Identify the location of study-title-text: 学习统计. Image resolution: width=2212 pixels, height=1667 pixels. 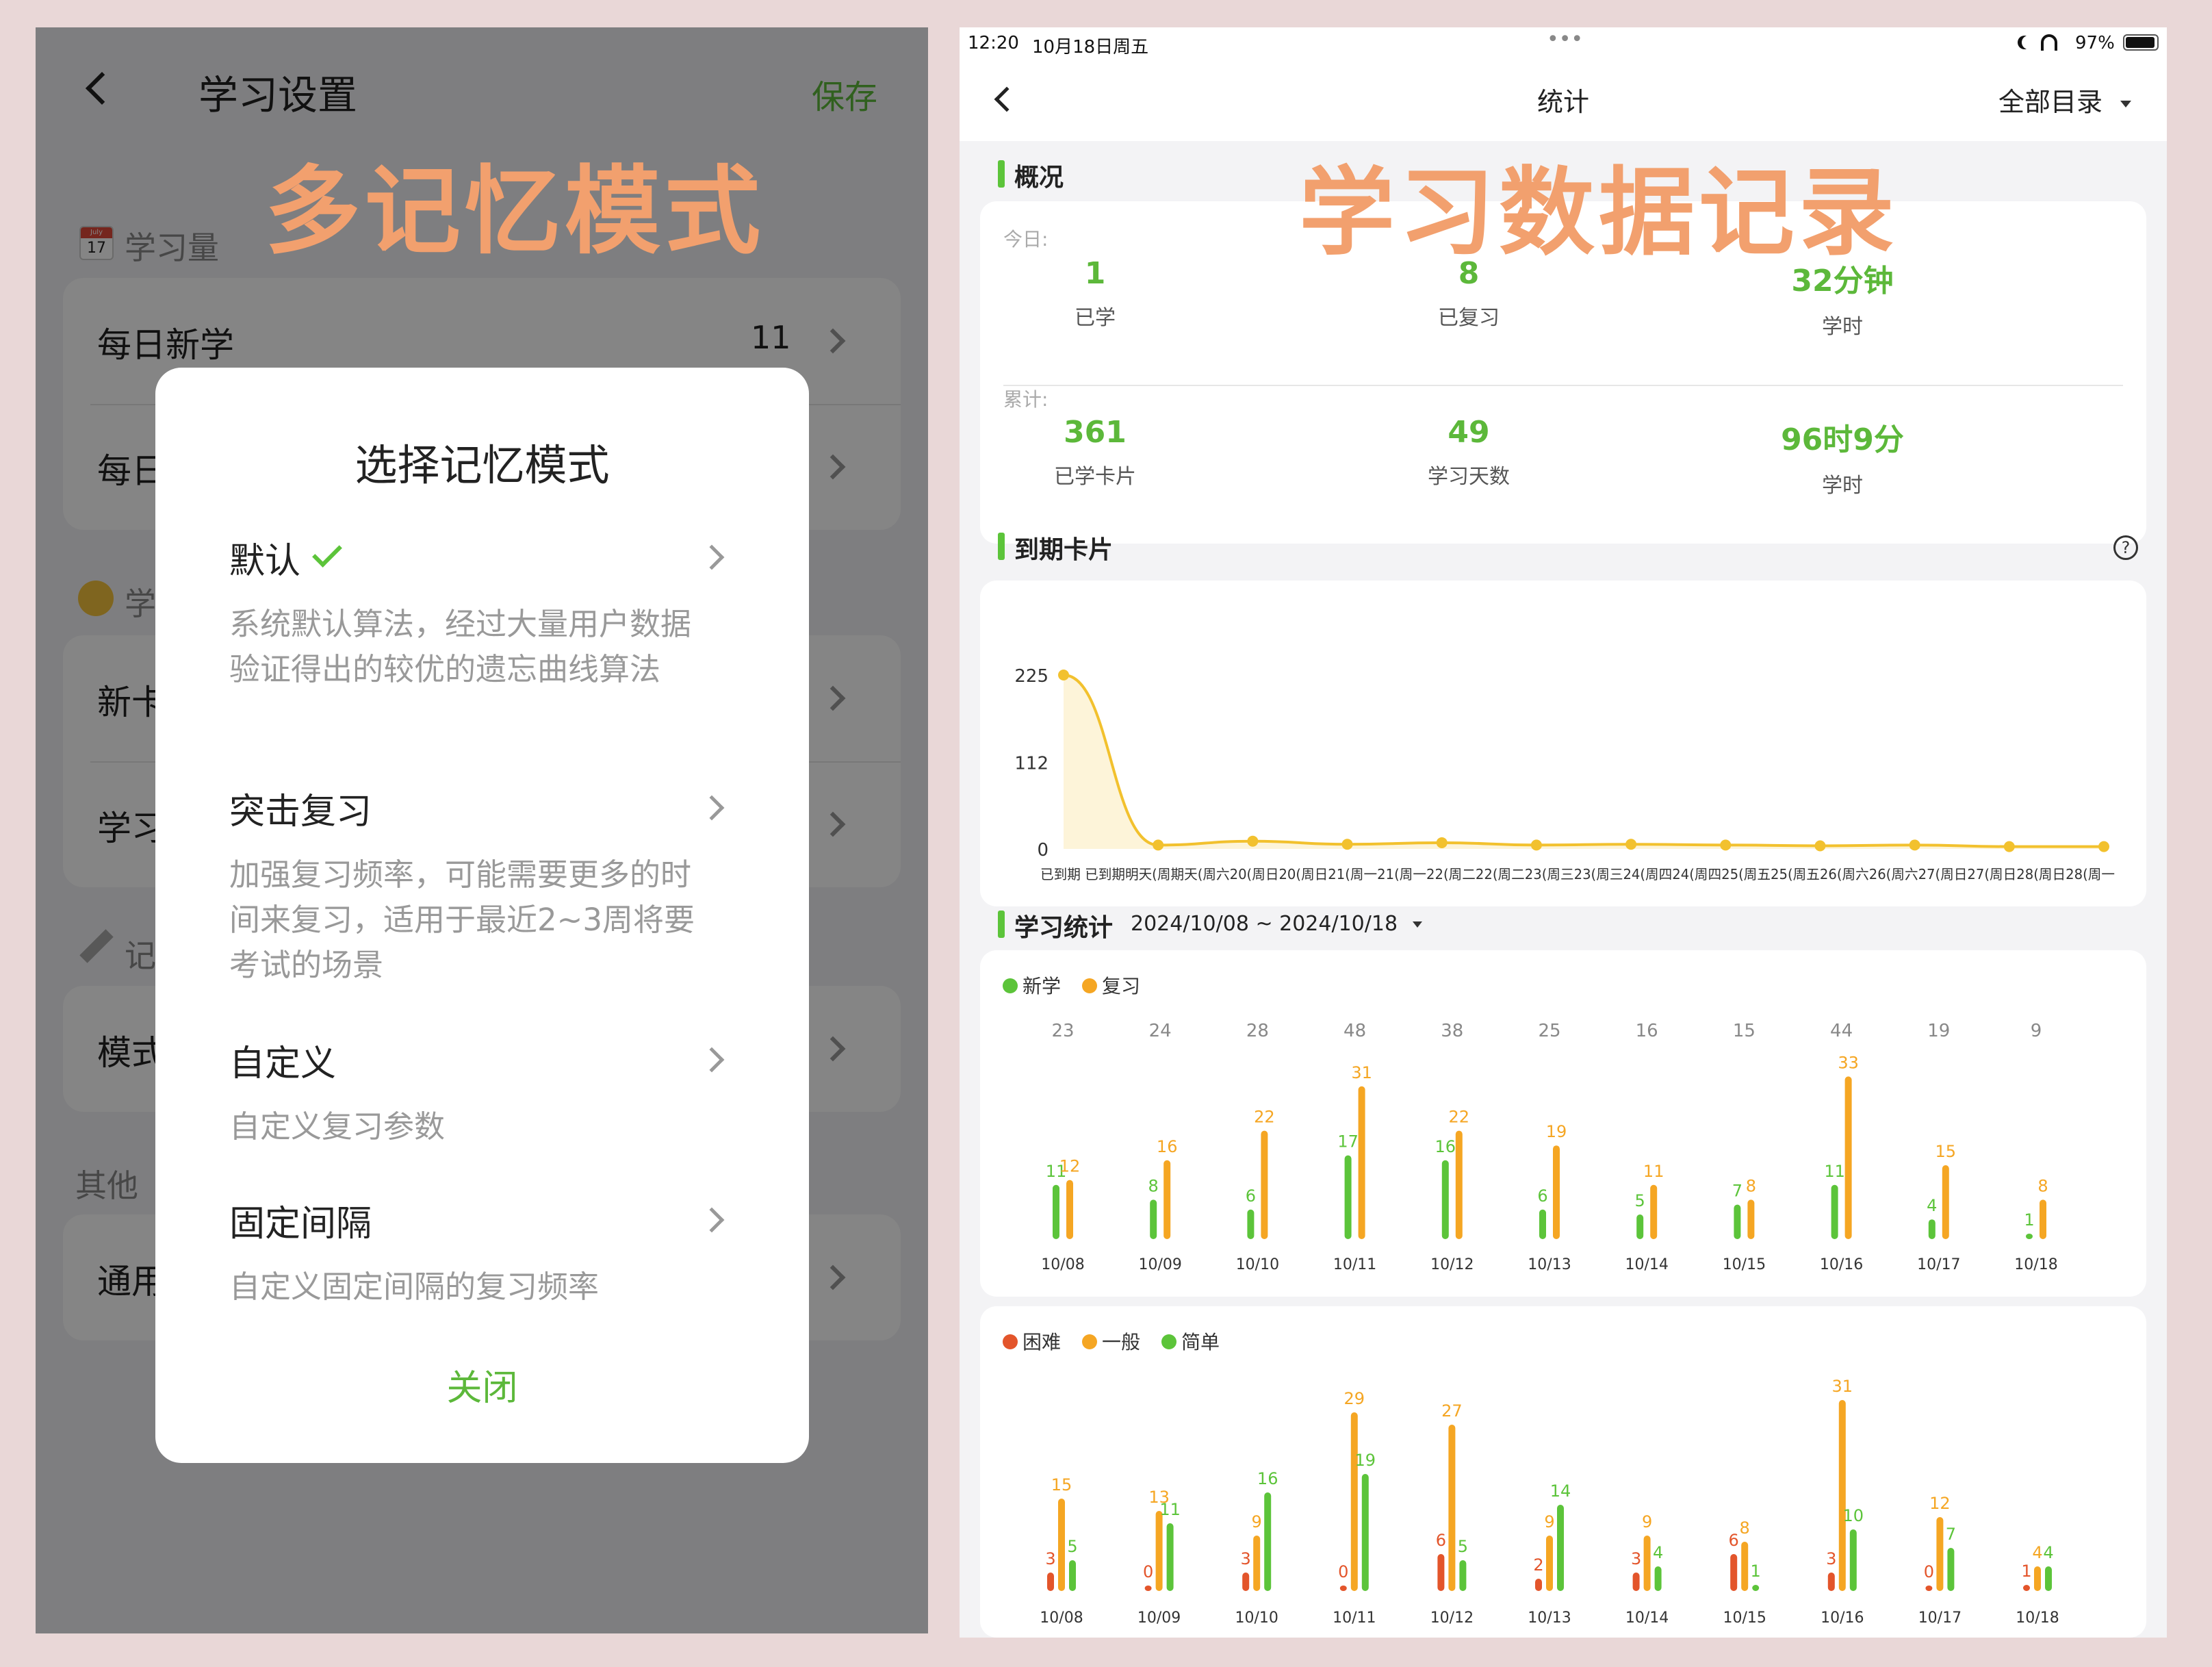
(1064, 928).